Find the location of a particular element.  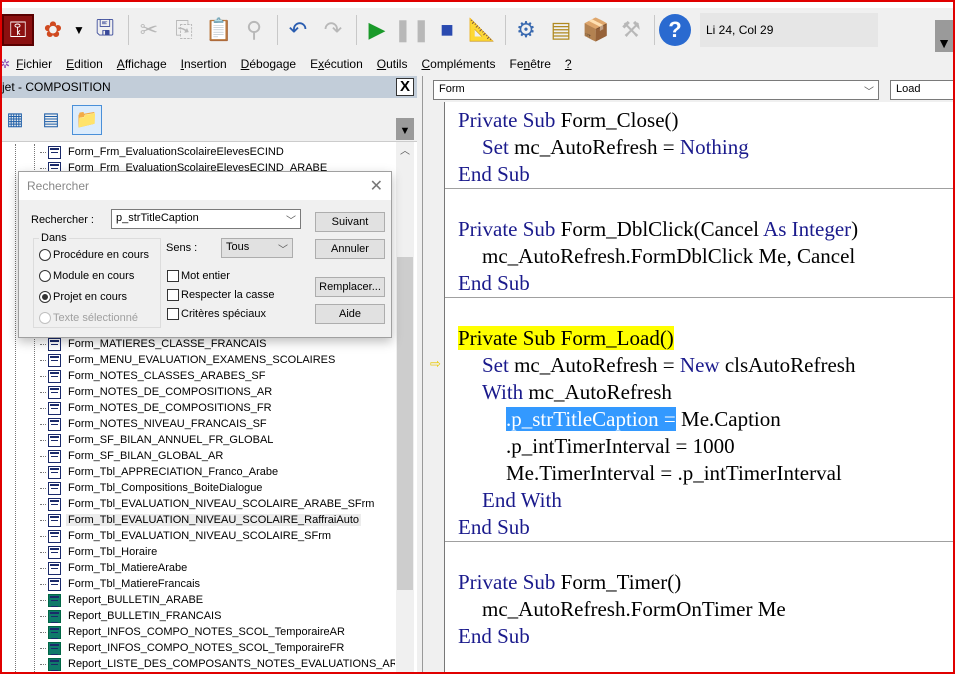

code-line: Set mc_AutoRefresh = New clsAutoRefresh is located at coordinates (700, 365).